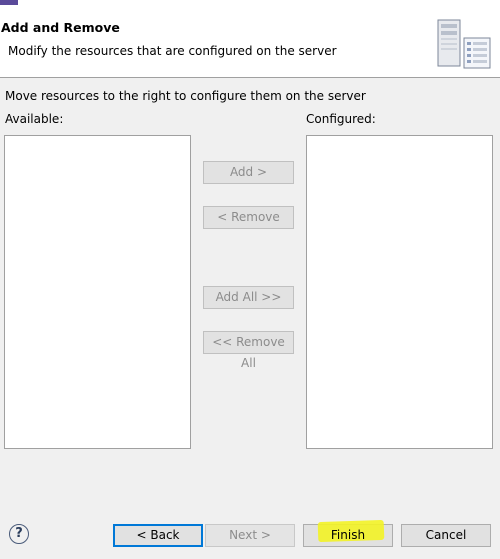  I want to click on remove-button: < Remove, so click(248, 217).